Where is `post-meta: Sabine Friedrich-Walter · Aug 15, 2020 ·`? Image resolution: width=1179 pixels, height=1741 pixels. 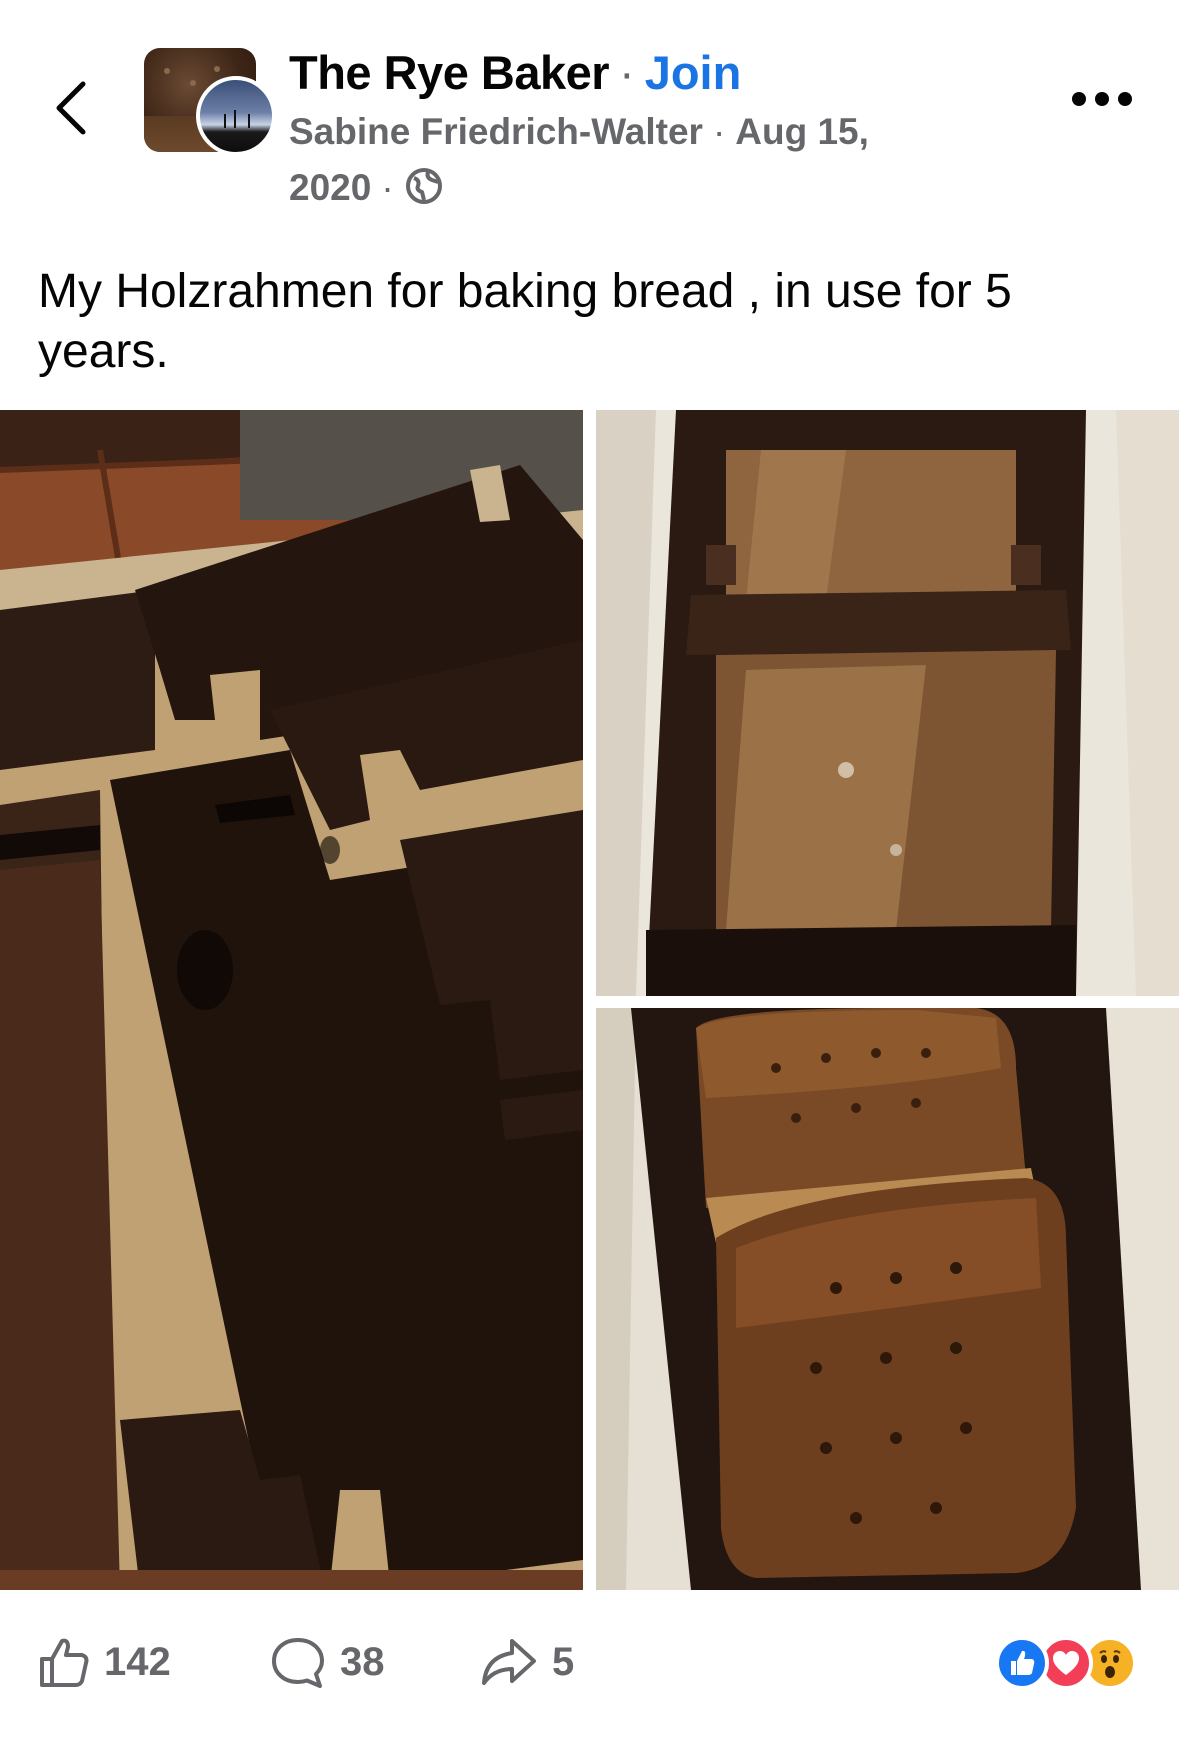 post-meta: Sabine Friedrich-Walter · Aug 15, 2020 · is located at coordinates (639, 160).